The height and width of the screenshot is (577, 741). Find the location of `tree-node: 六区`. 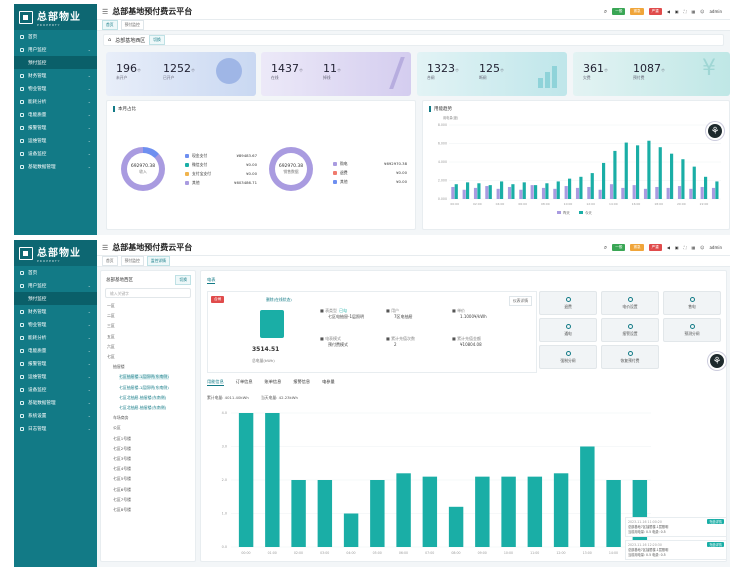

tree-node: 六区 is located at coordinates (111, 347).